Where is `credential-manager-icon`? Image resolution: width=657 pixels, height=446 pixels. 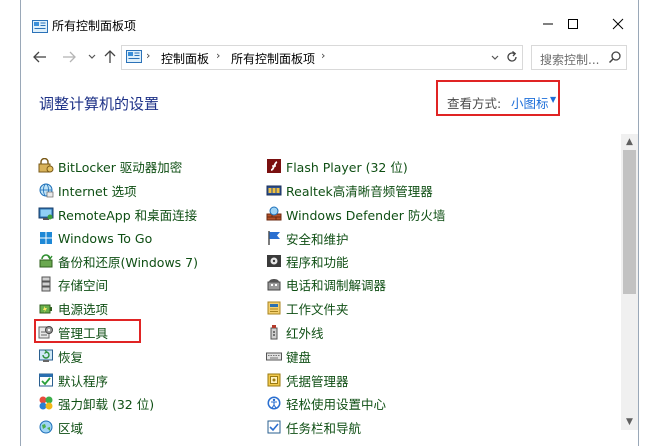
credential-manager-icon is located at coordinates (274, 380).